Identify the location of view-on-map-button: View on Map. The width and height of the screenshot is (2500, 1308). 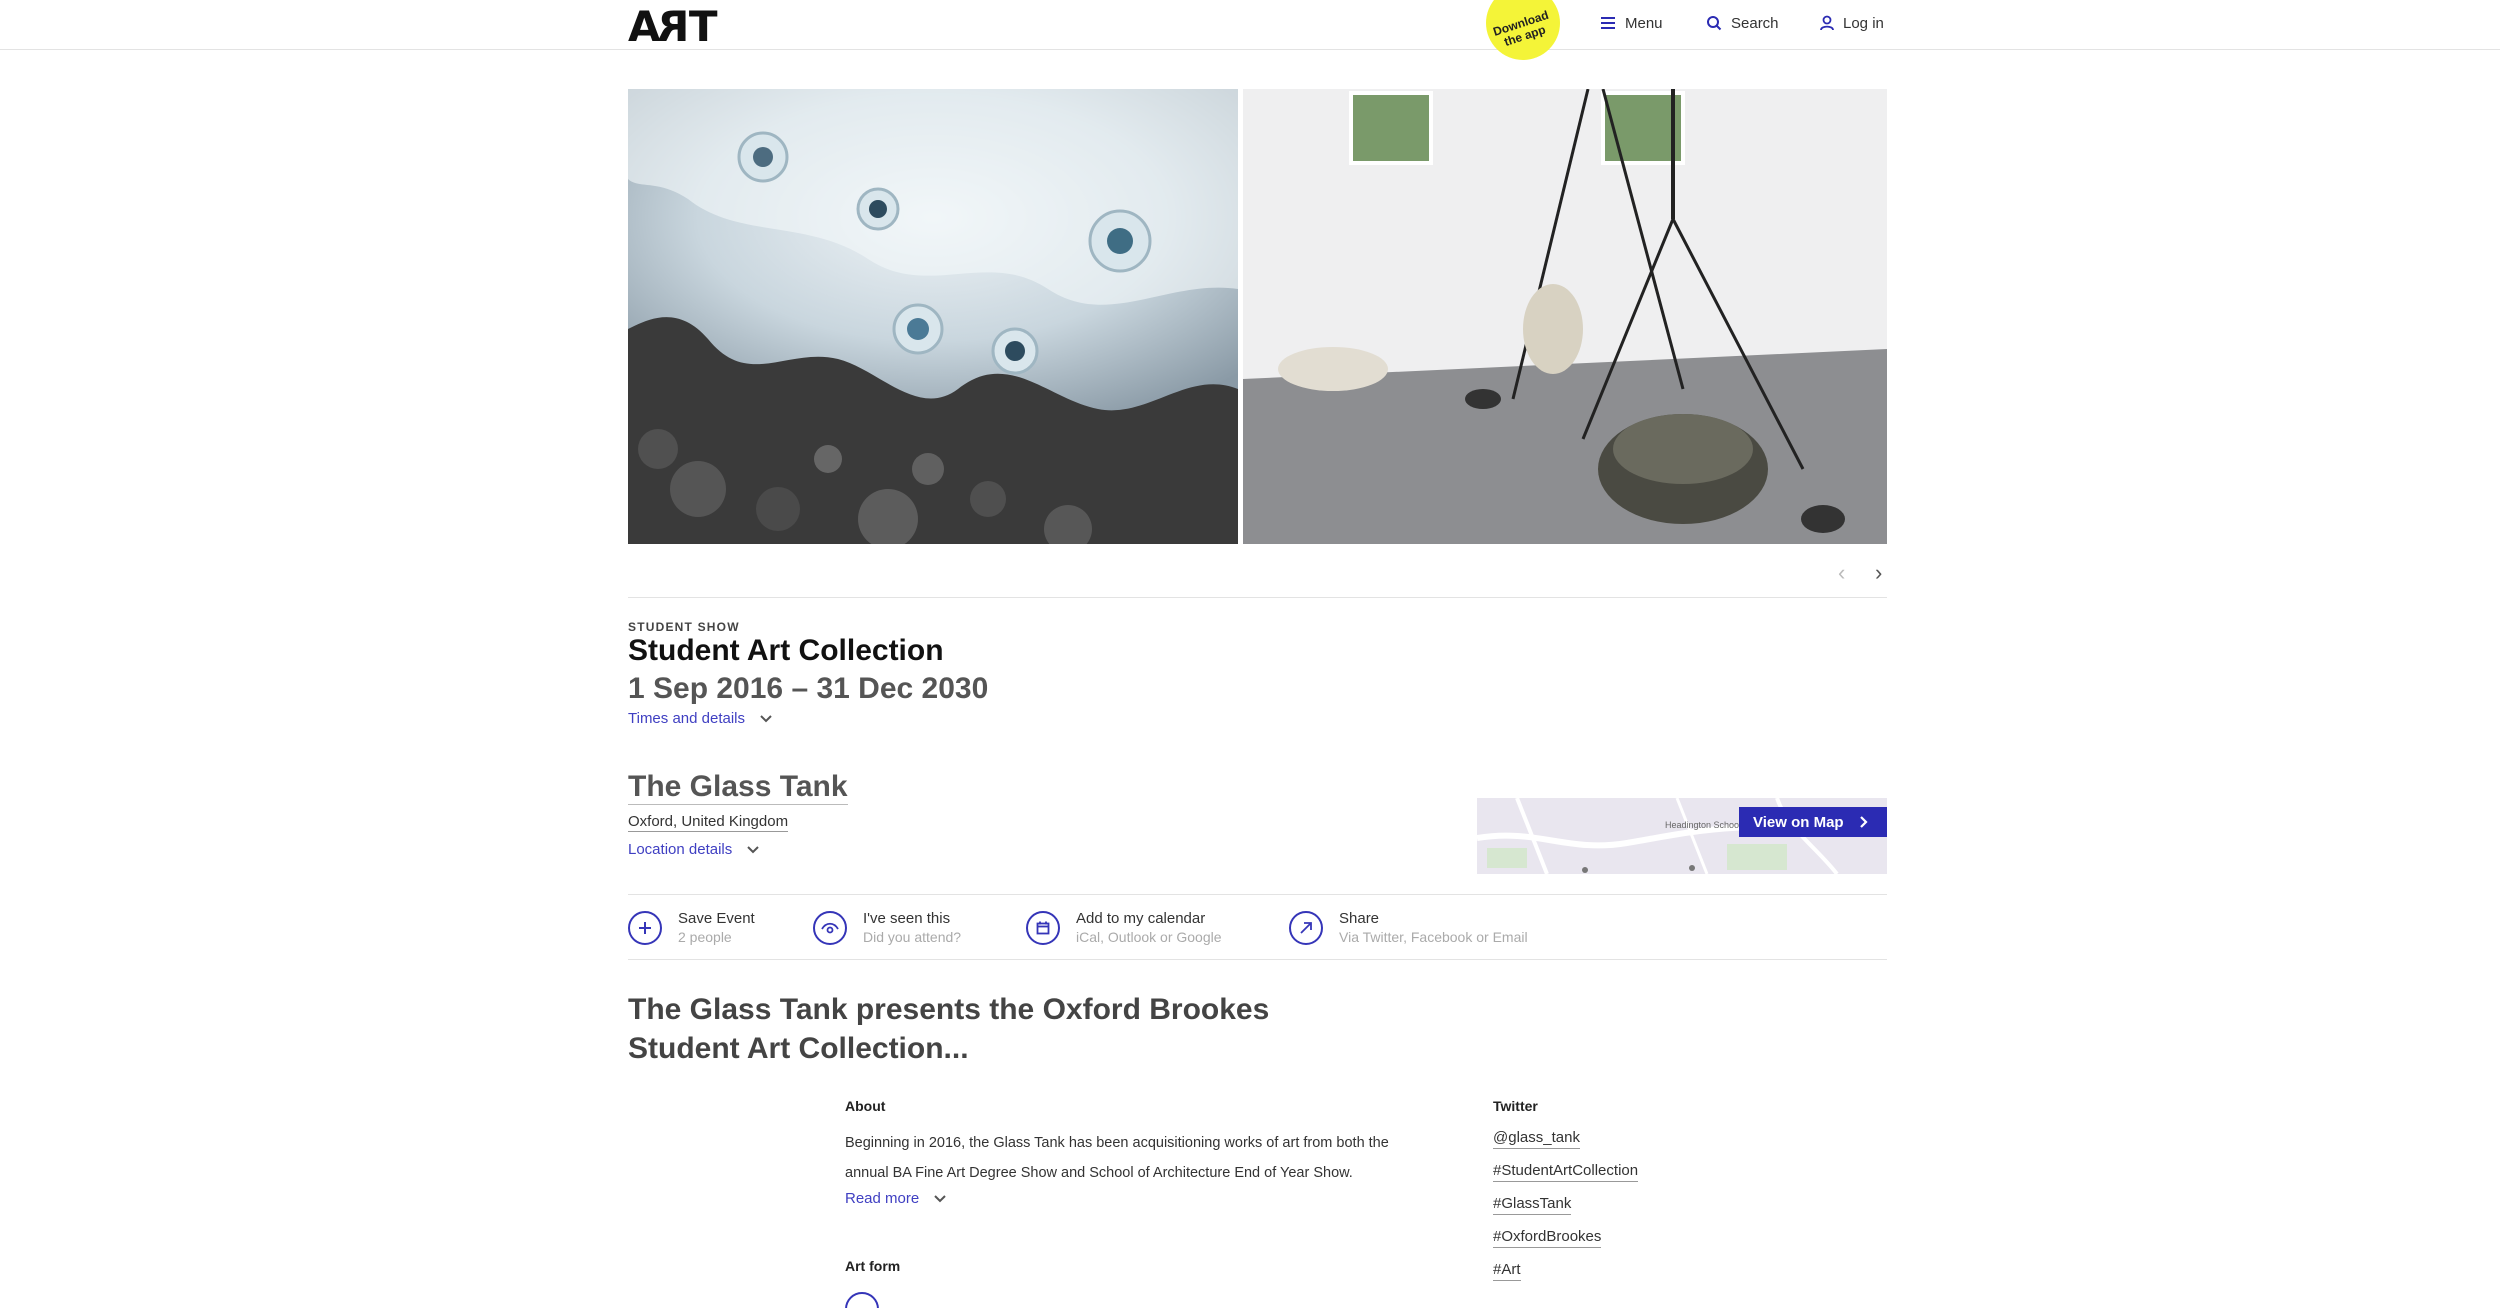
(1813, 822).